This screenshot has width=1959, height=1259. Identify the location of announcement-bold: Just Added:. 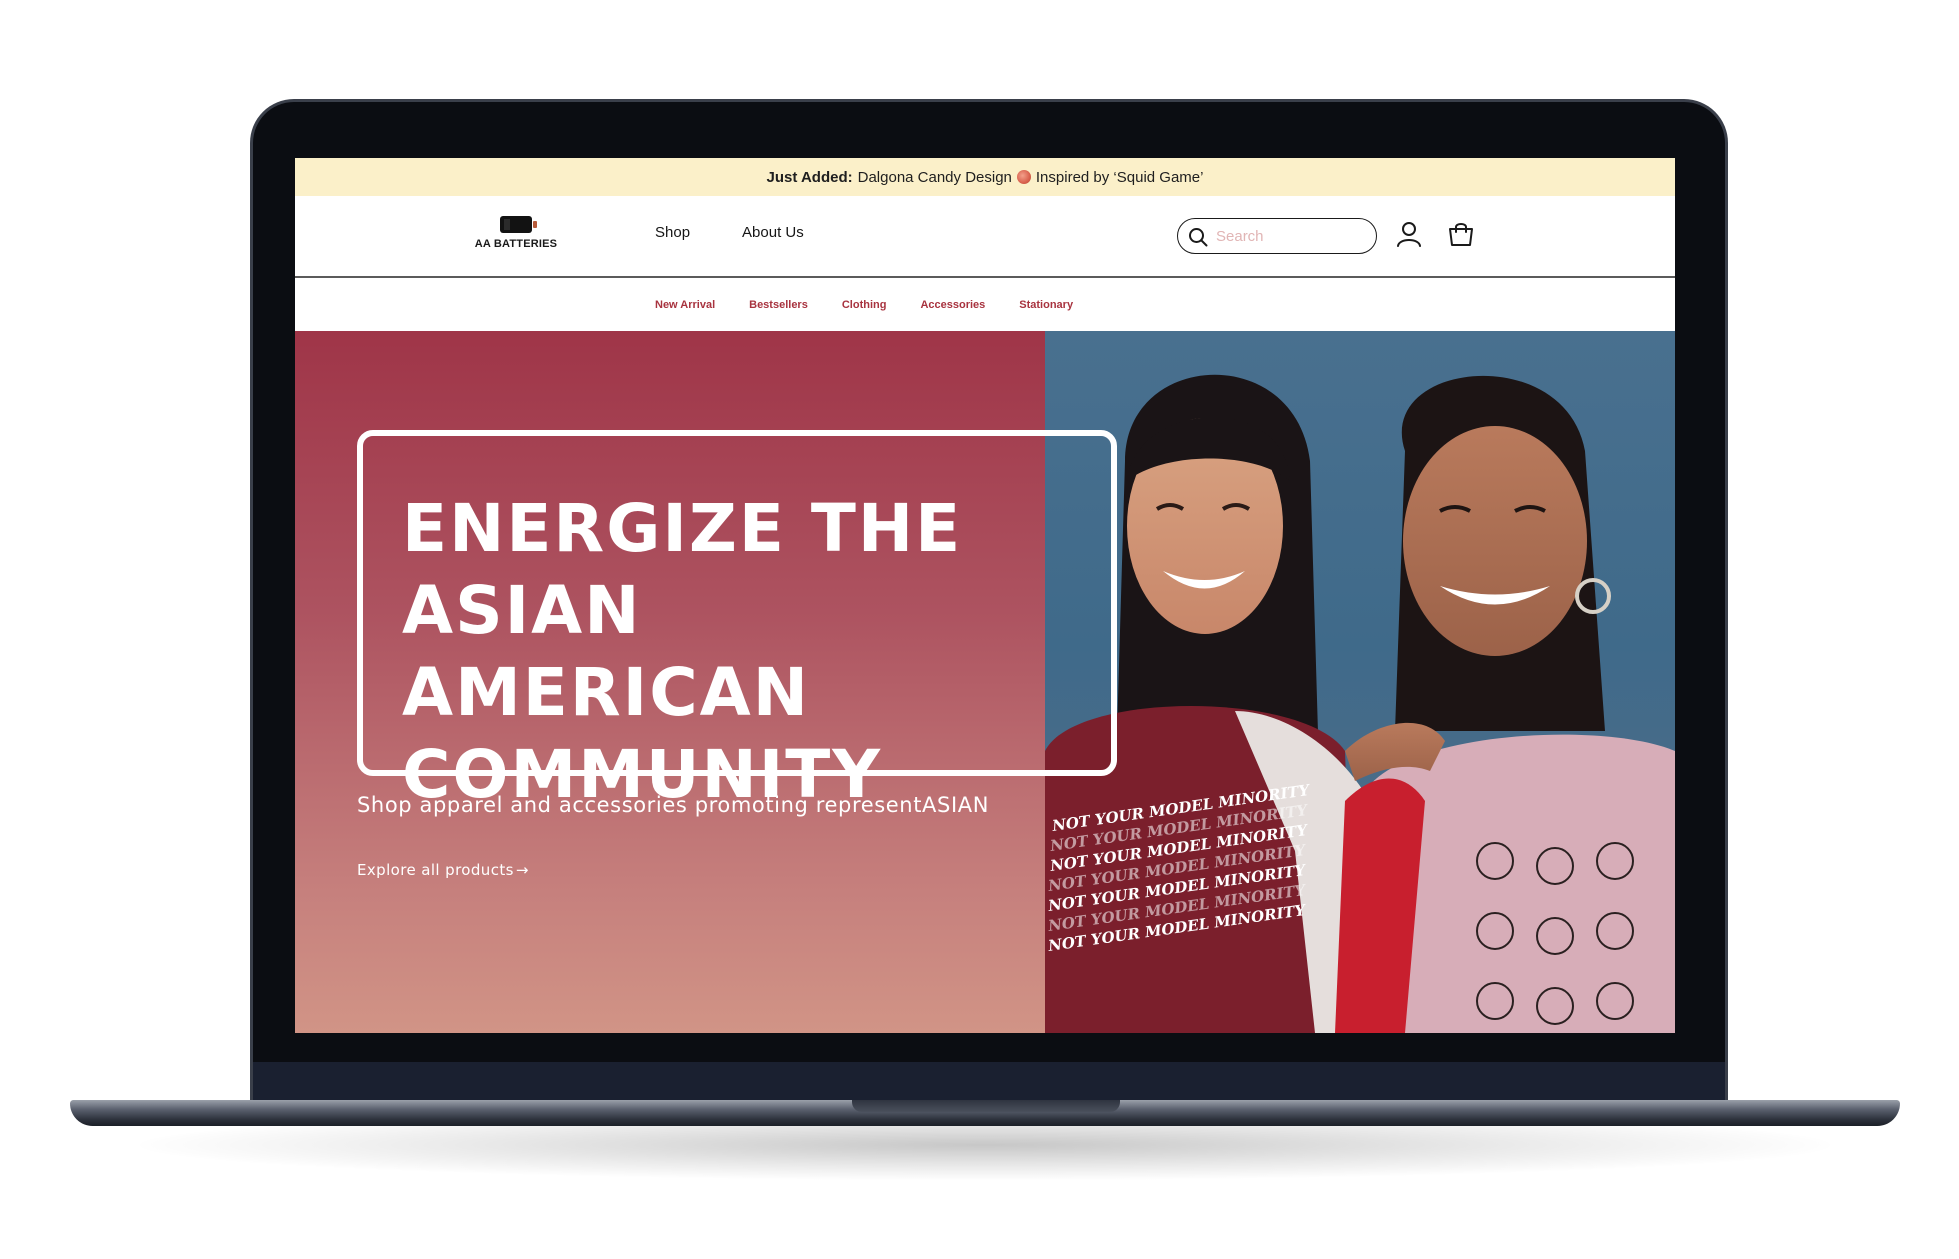
(809, 177).